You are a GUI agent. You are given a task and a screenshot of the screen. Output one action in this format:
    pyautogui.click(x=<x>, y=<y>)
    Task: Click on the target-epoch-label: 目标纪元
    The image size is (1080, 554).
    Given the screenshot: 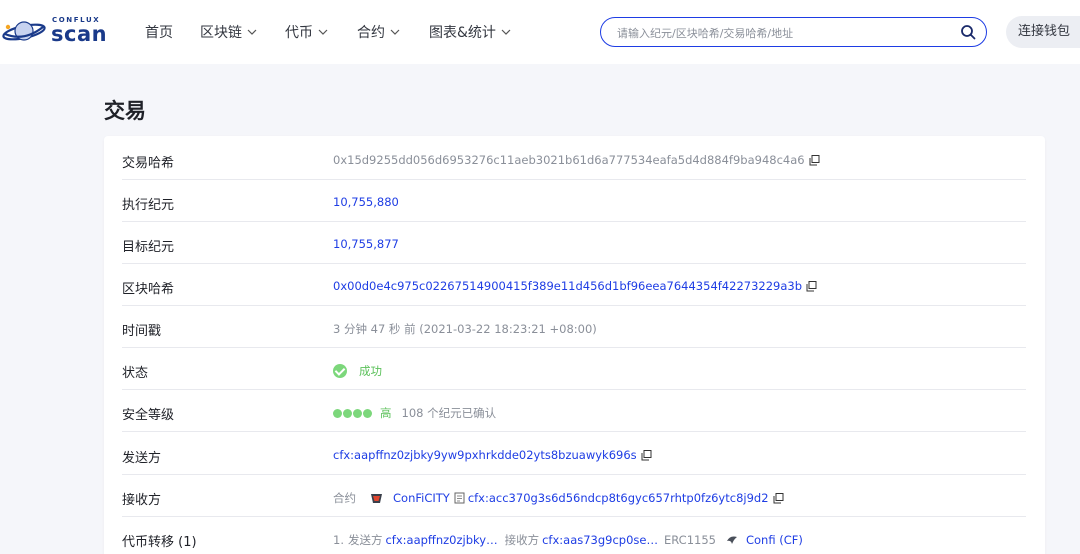 What is the action you would take?
    pyautogui.click(x=148, y=247)
    